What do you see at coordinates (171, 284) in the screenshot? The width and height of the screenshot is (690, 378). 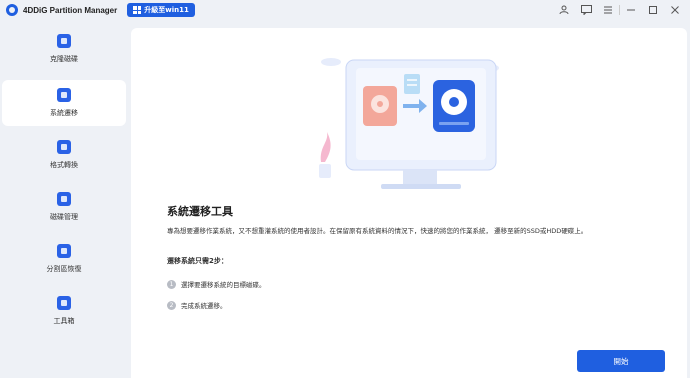 I see `step-number: 1` at bounding box center [171, 284].